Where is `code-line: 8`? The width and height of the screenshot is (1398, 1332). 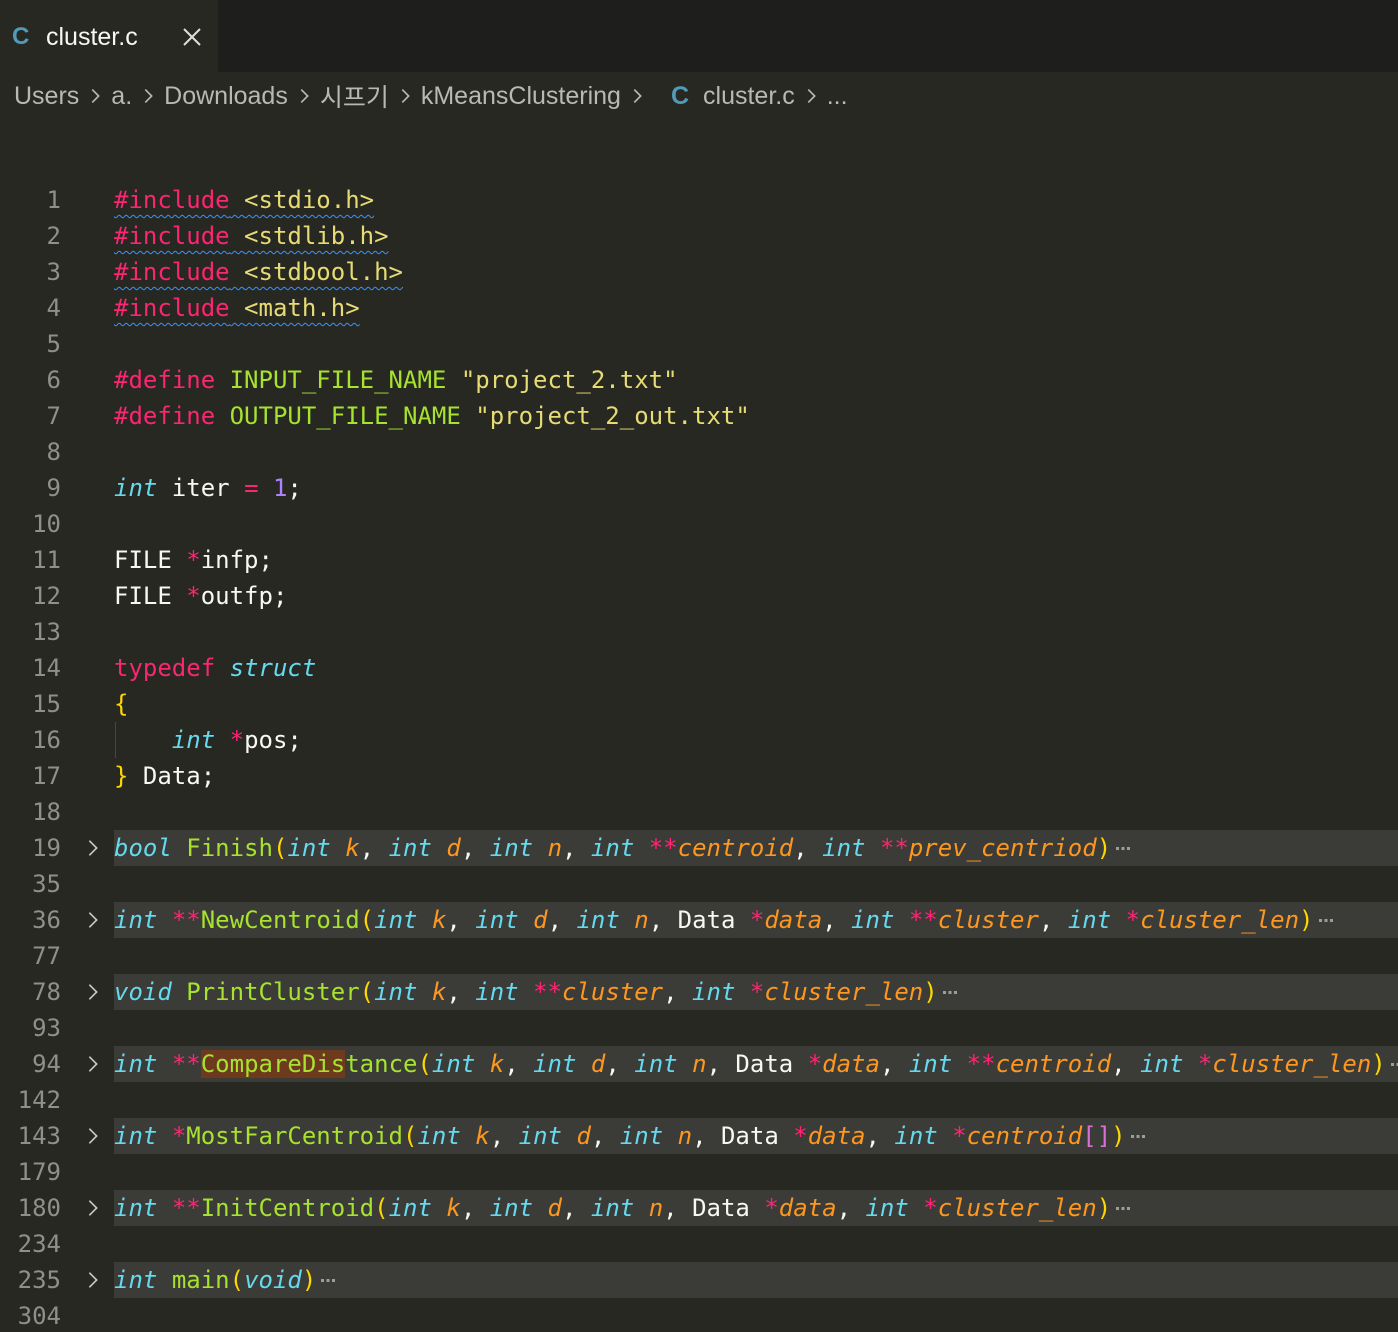
code-line: 8 is located at coordinates (699, 452).